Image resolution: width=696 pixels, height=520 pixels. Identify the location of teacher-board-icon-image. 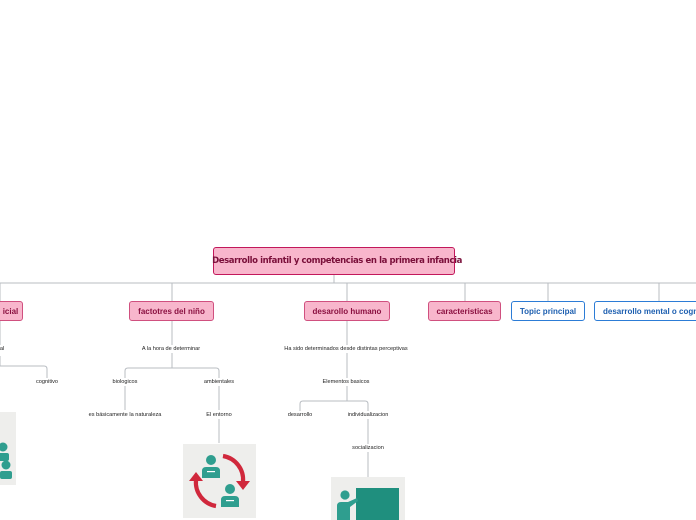
(368, 498).